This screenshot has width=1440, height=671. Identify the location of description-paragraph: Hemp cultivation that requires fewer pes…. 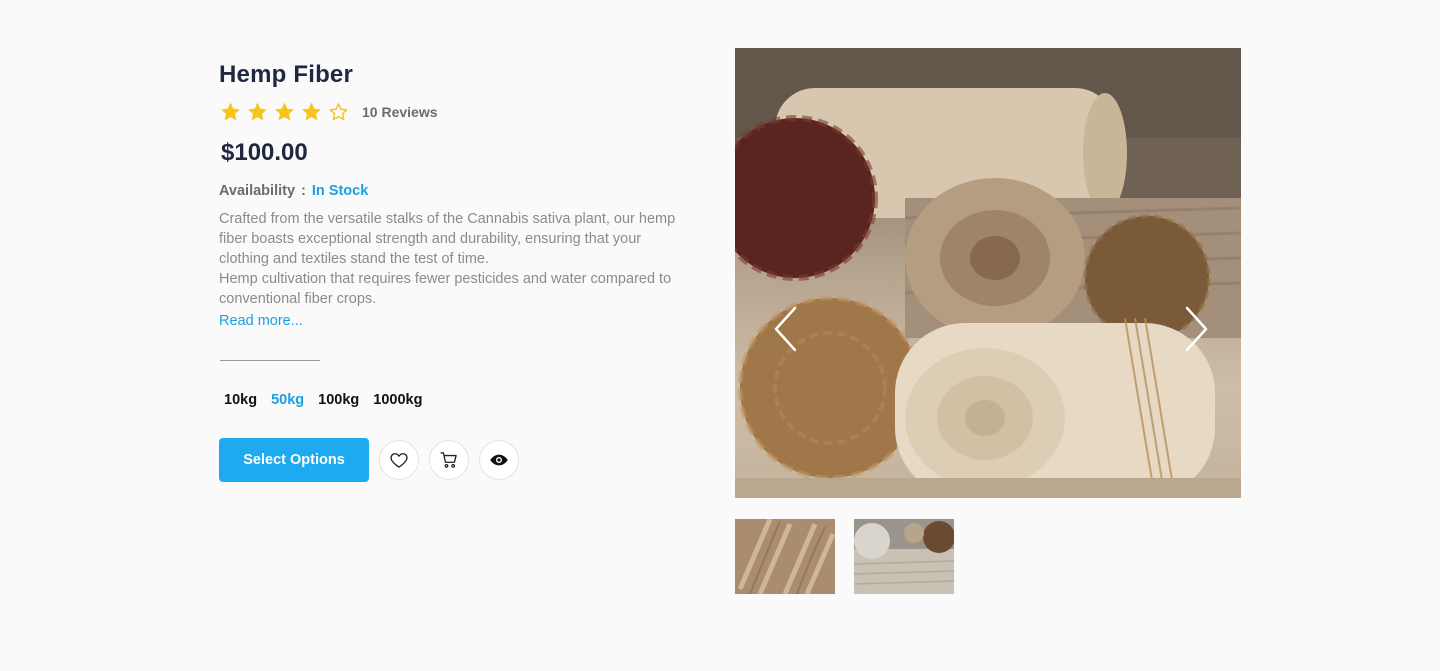
(445, 289).